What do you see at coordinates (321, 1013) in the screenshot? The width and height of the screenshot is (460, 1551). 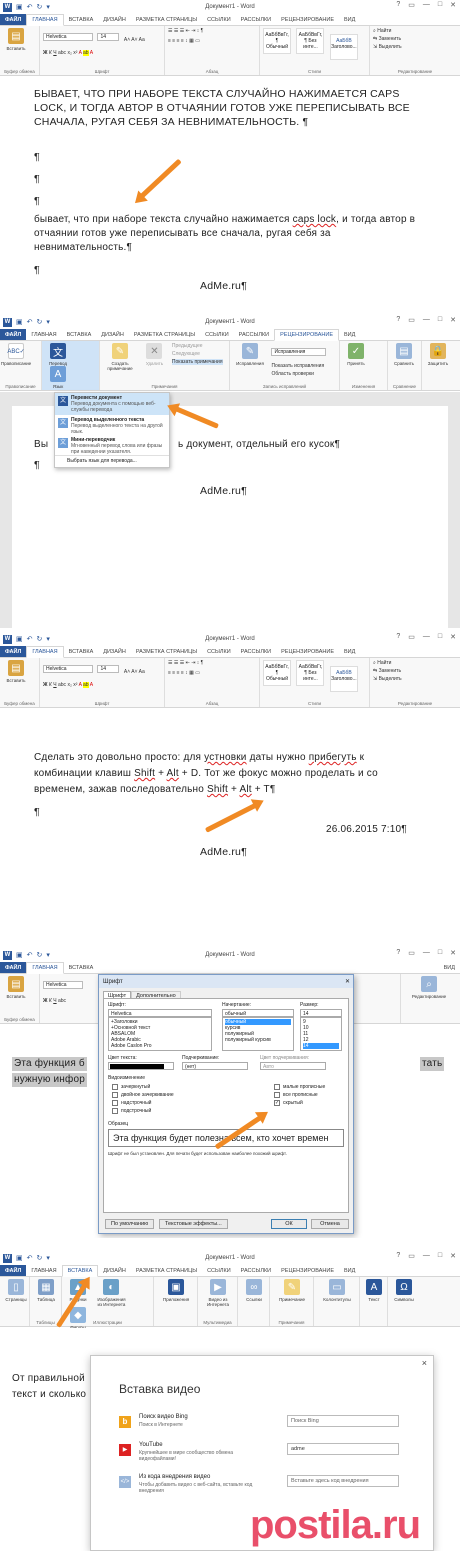 I see `size-input: 14` at bounding box center [321, 1013].